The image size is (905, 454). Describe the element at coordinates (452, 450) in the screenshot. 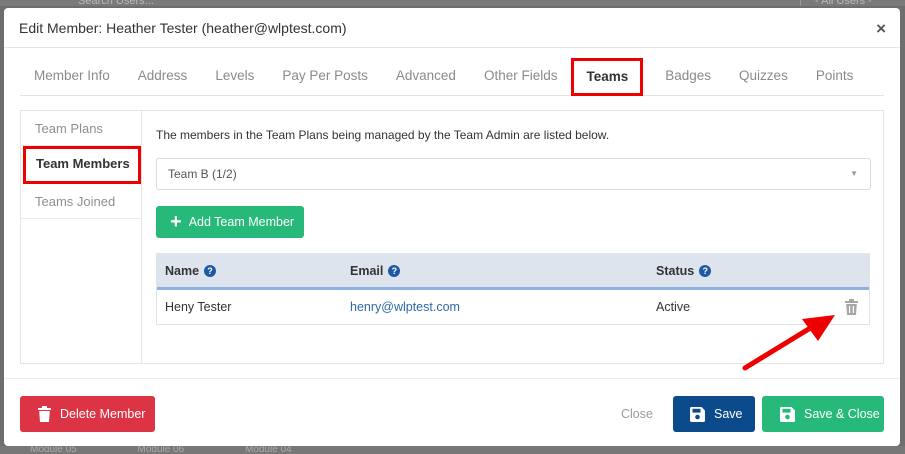

I see `background-module-list: Module 05 Module 06 Module 04` at that location.